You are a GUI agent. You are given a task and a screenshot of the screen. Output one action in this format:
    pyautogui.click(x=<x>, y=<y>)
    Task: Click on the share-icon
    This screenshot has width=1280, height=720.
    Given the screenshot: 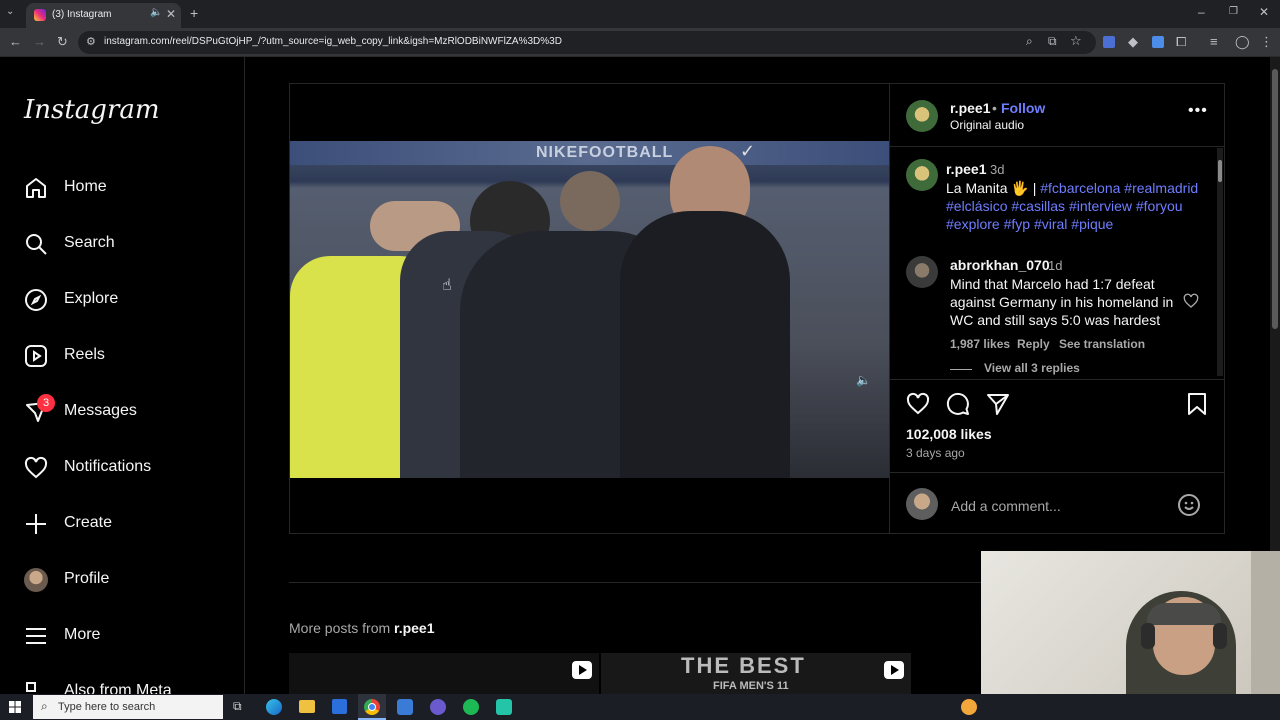 What is the action you would take?
    pyautogui.click(x=998, y=404)
    